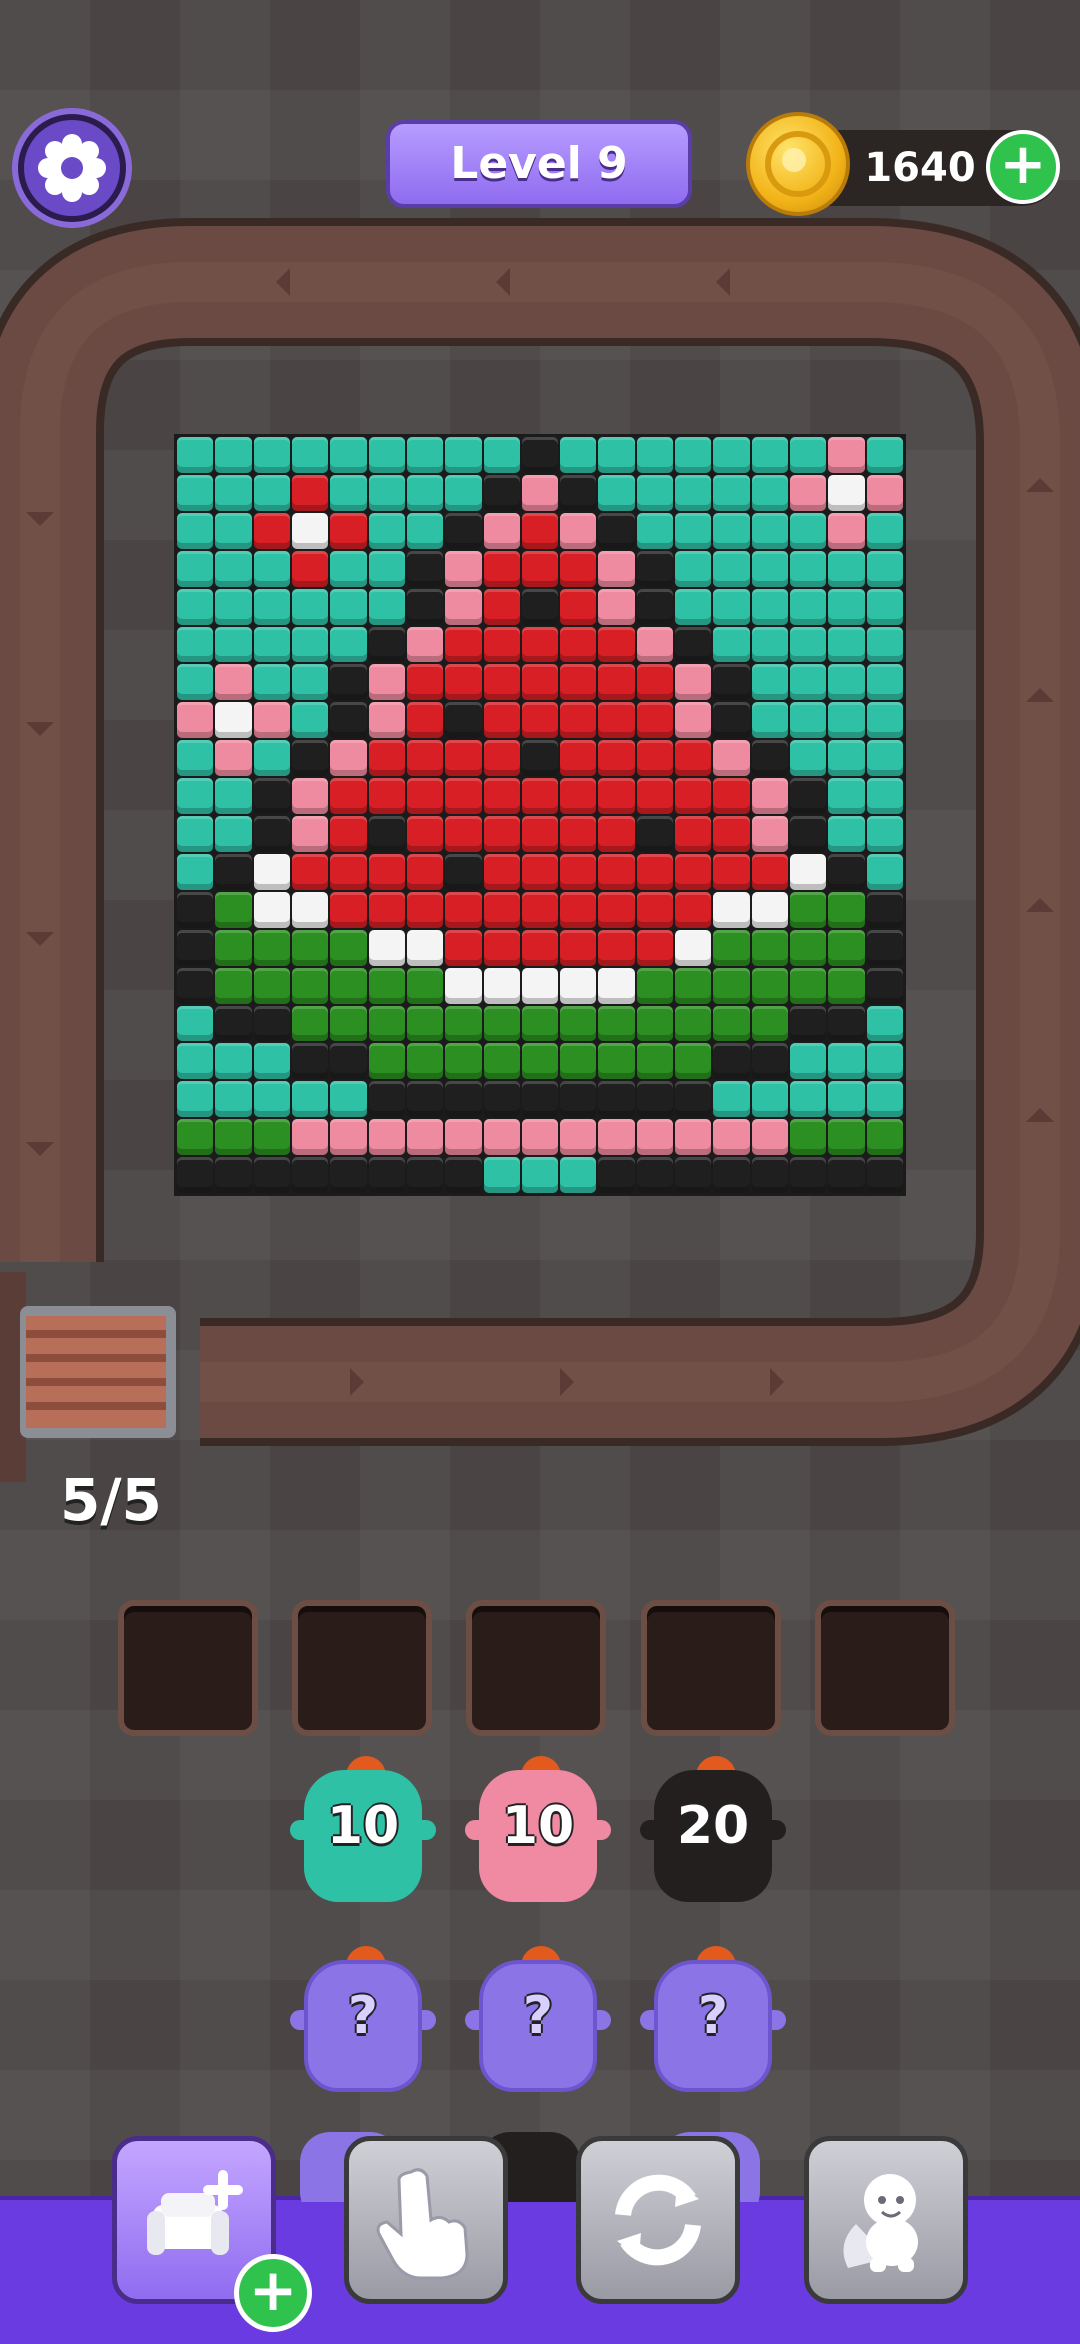  I want to click on add-booster-button: +, so click(273, 2293).